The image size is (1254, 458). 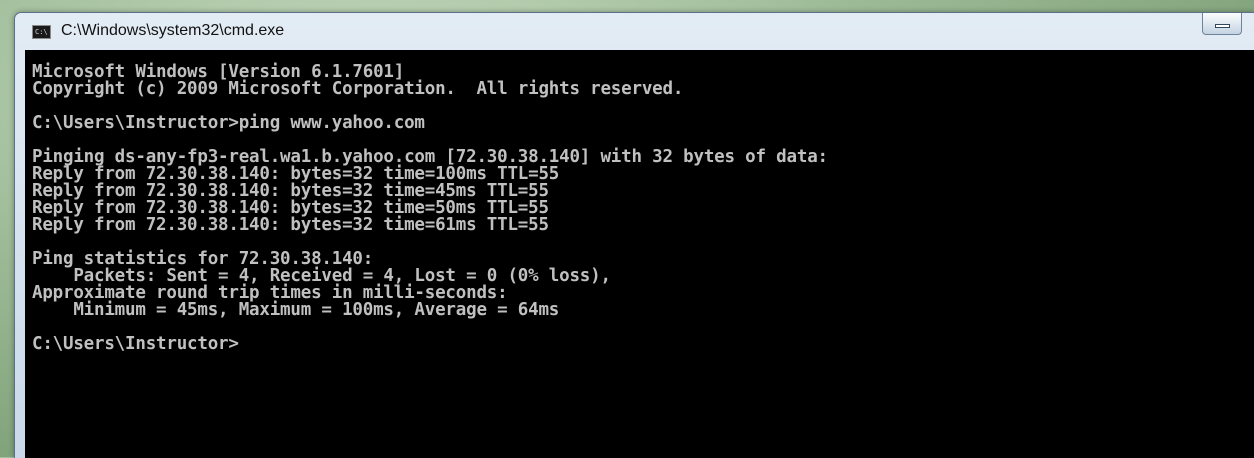 I want to click on command-prompt-line: C:\Users\Instructor>, so click(x=643, y=344).